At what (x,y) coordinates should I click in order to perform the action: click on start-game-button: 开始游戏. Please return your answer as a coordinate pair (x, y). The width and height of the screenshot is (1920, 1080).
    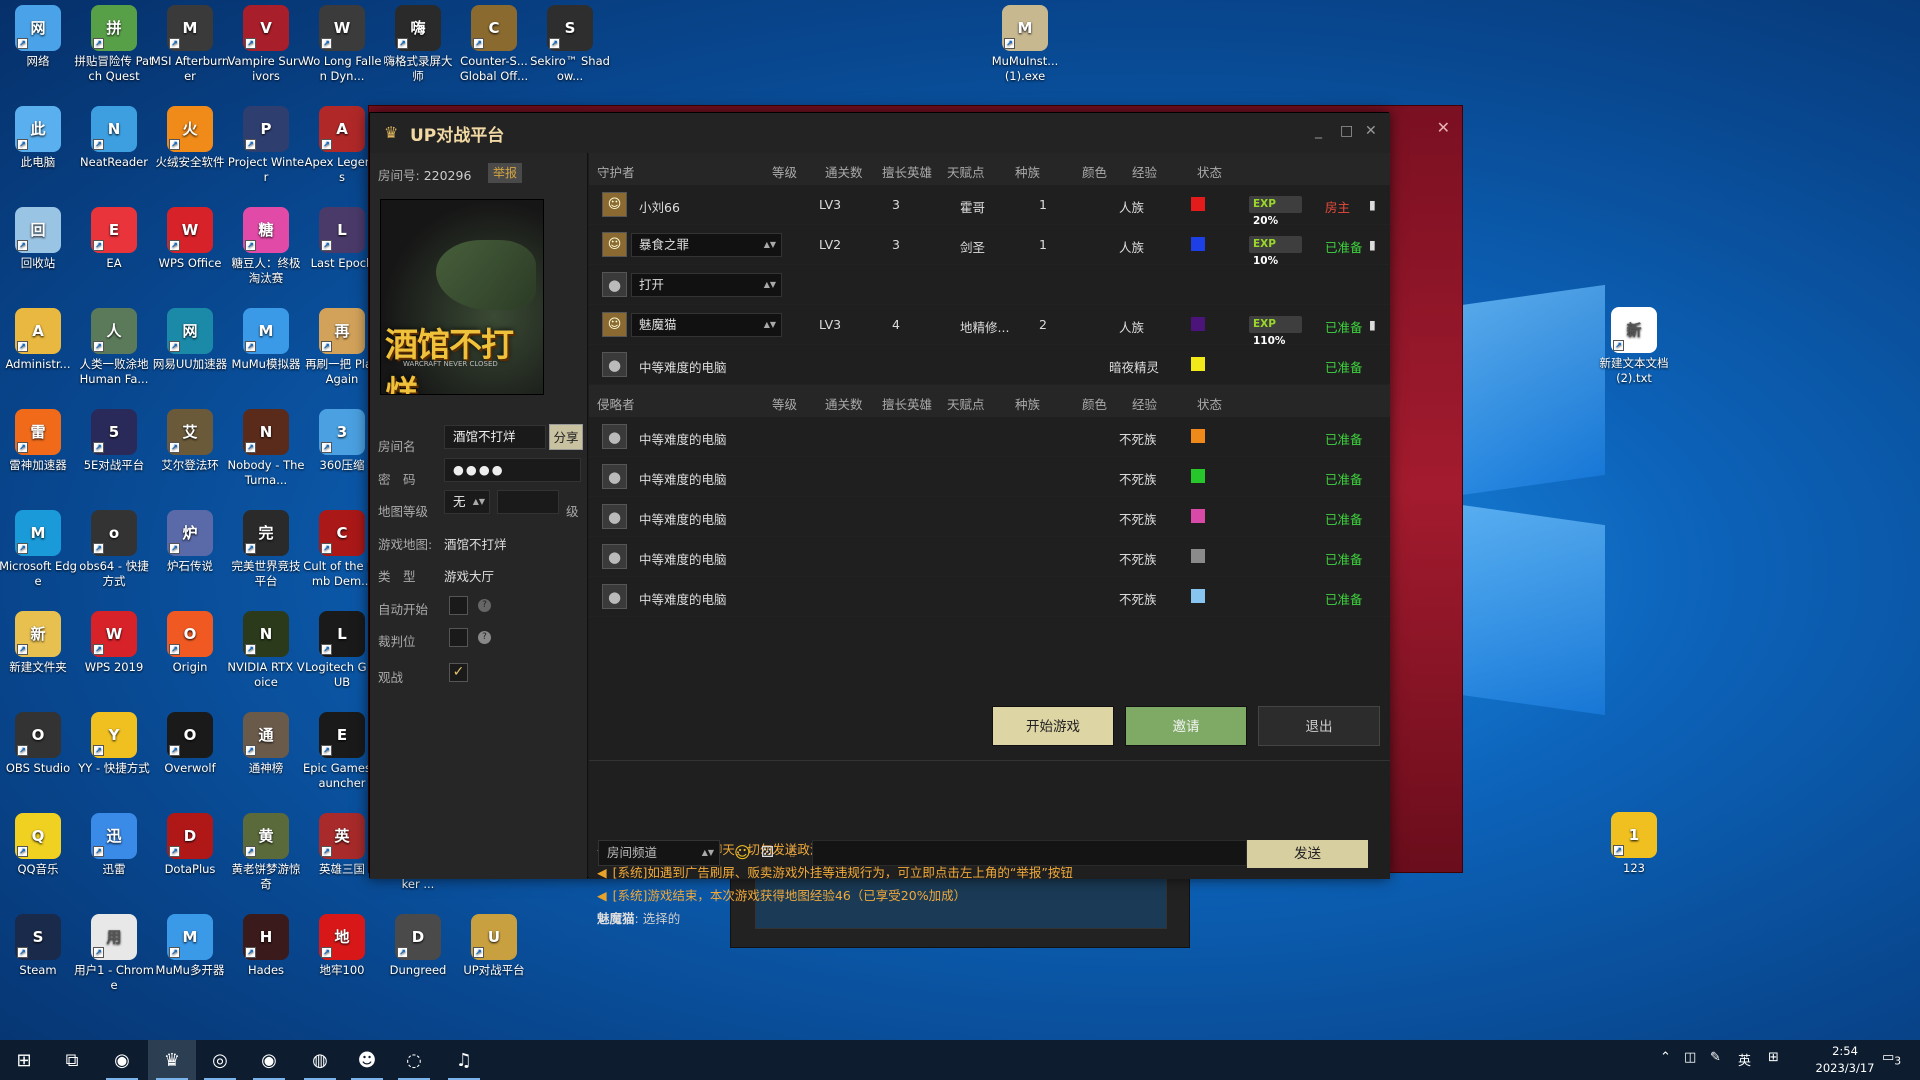
    Looking at the image, I should click on (1053, 726).